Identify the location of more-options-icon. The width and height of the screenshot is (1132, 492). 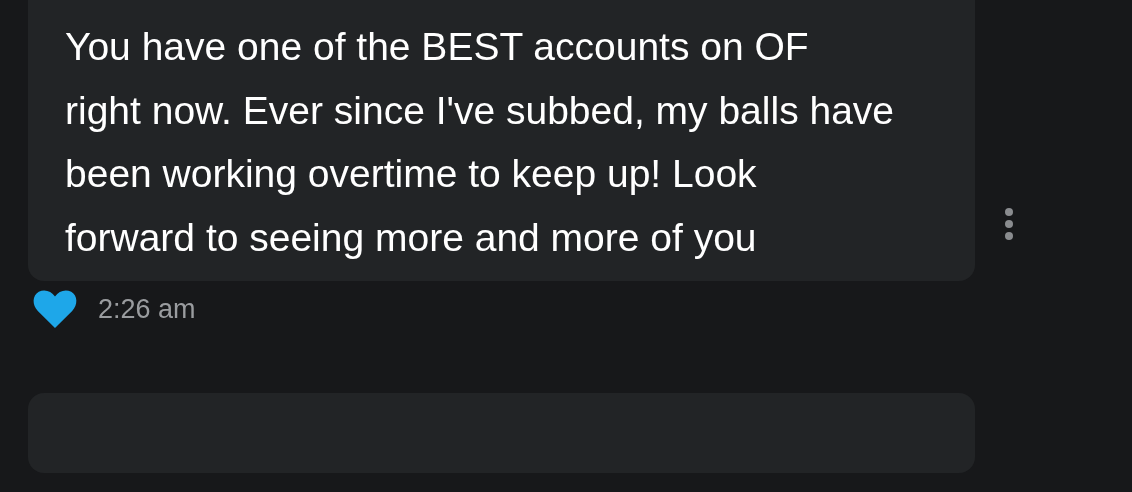
(1009, 224).